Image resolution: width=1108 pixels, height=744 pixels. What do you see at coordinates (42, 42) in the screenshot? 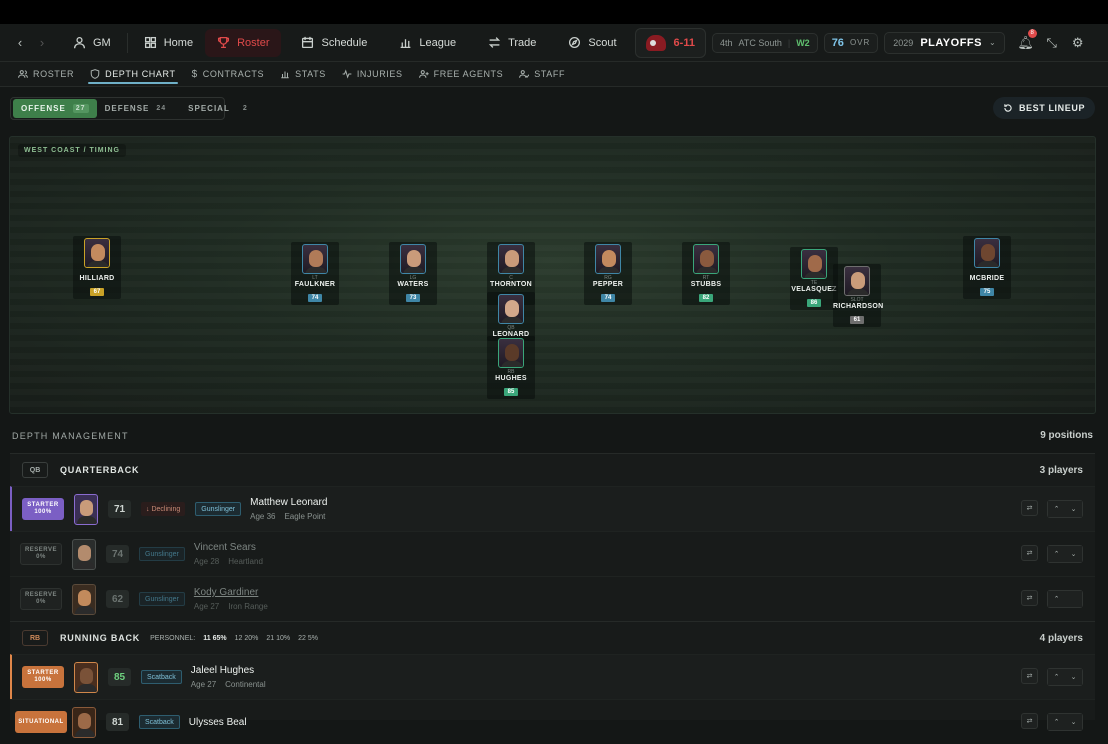
I see `forward-arrow-icon: ›` at bounding box center [42, 42].